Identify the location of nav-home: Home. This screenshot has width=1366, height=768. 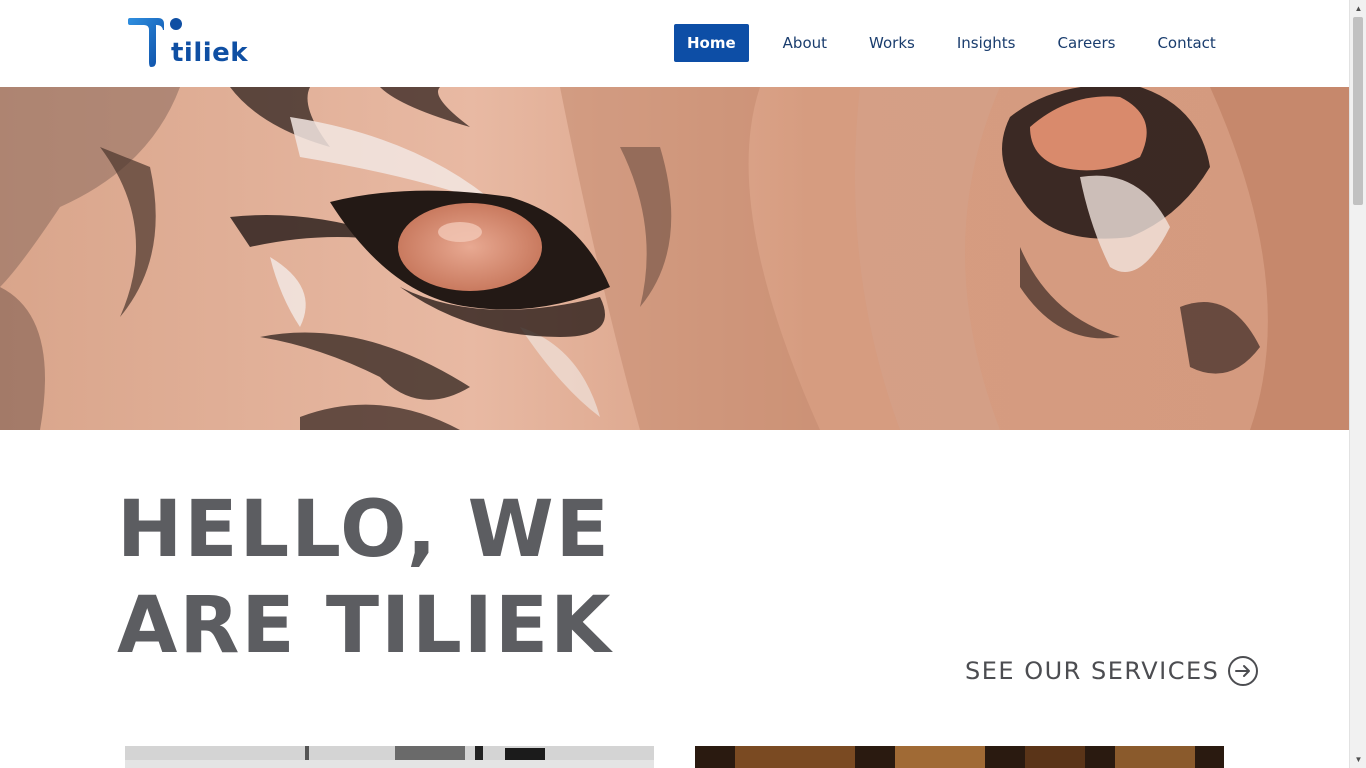
(711, 43).